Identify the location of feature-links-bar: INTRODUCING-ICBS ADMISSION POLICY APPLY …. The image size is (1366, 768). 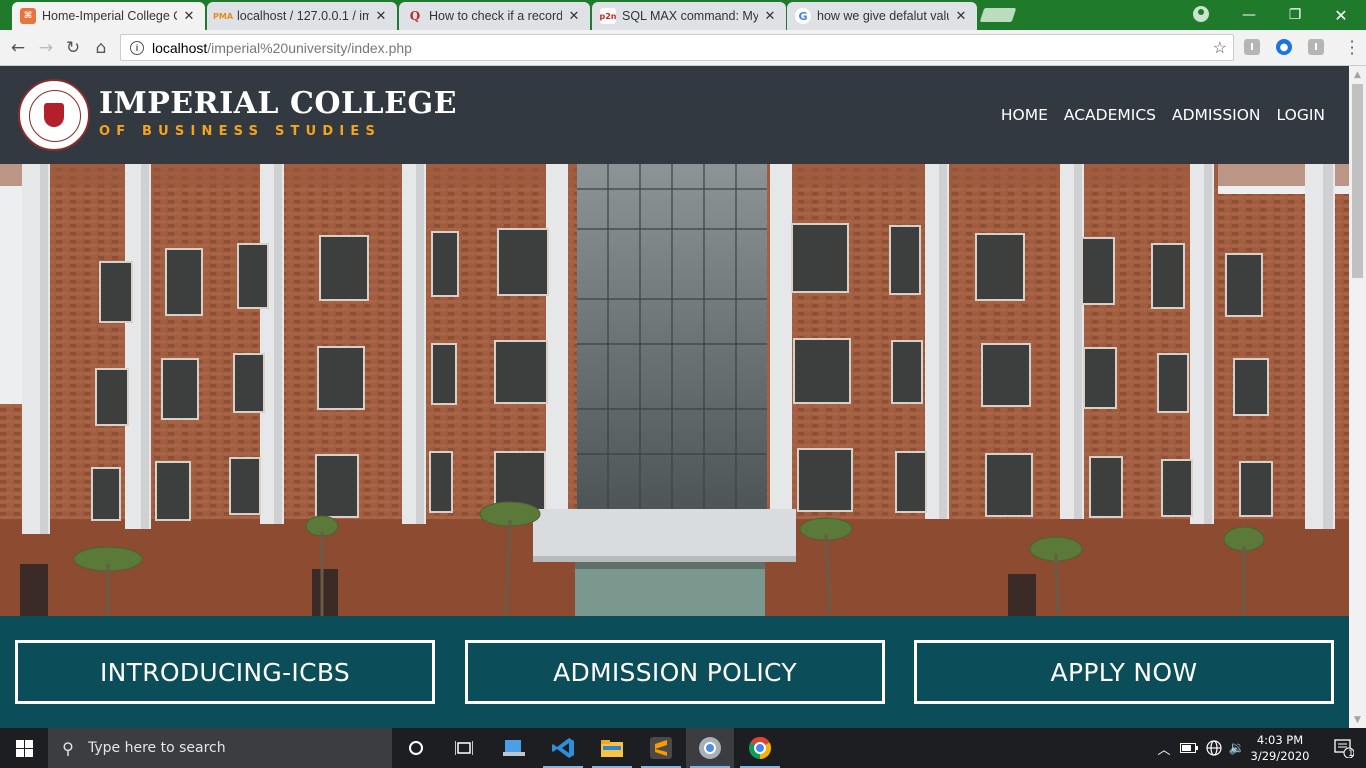
(674, 672).